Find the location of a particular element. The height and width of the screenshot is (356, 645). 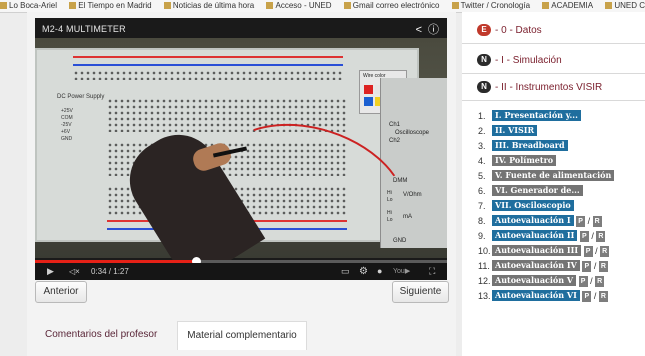

share-icon: < is located at coordinates (419, 30).